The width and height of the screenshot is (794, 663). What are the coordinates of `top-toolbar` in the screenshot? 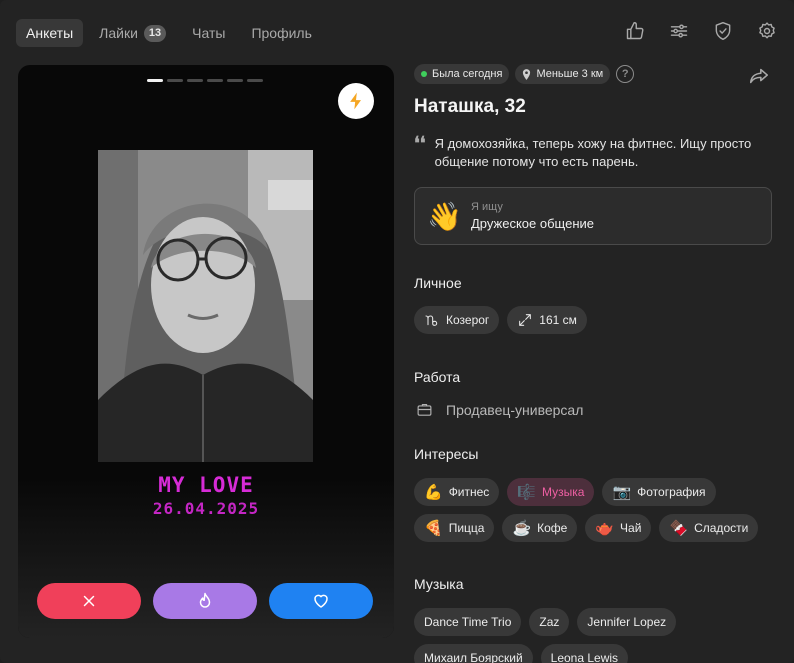 It's located at (701, 31).